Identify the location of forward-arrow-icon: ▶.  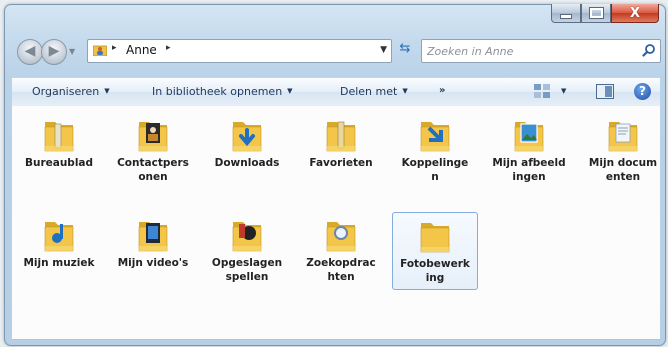
(54, 51).